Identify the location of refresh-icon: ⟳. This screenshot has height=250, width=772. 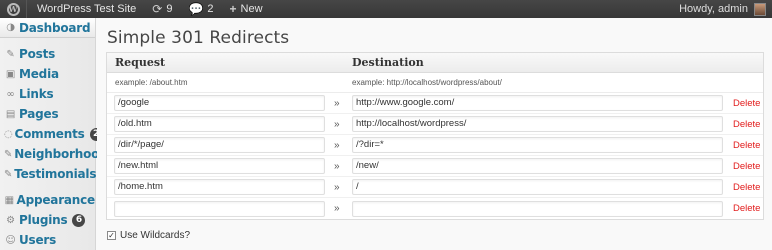
(157, 9).